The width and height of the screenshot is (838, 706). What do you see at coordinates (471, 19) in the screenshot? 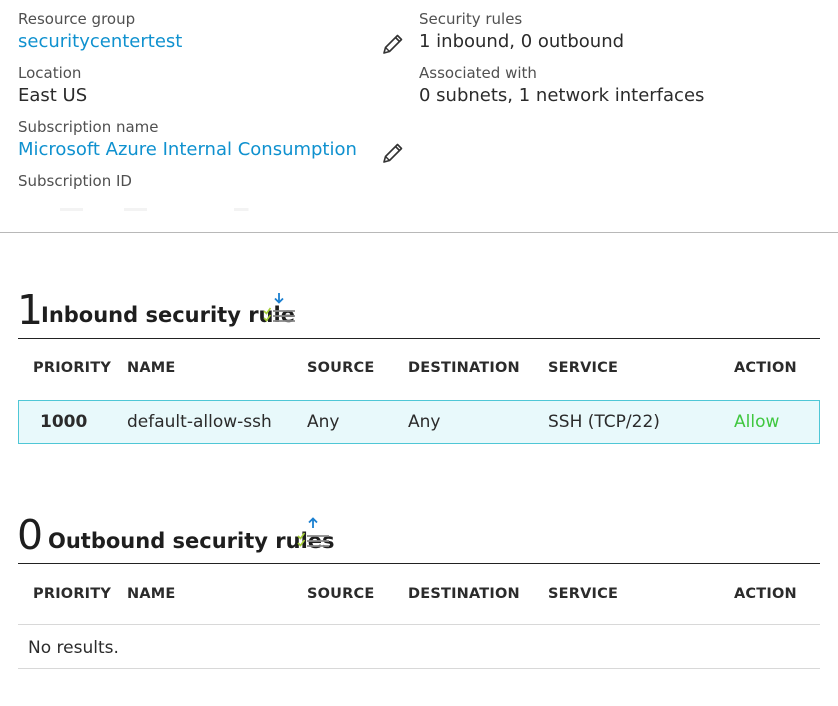
I see `security-rules-label: Security rules` at bounding box center [471, 19].